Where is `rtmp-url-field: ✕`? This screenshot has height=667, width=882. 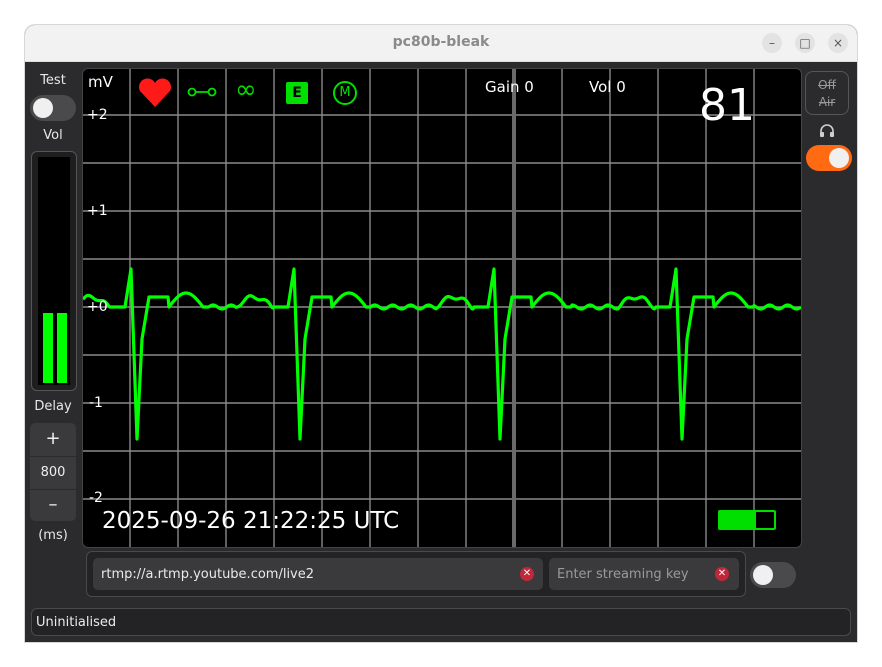 rtmp-url-field: ✕ is located at coordinates (318, 574).